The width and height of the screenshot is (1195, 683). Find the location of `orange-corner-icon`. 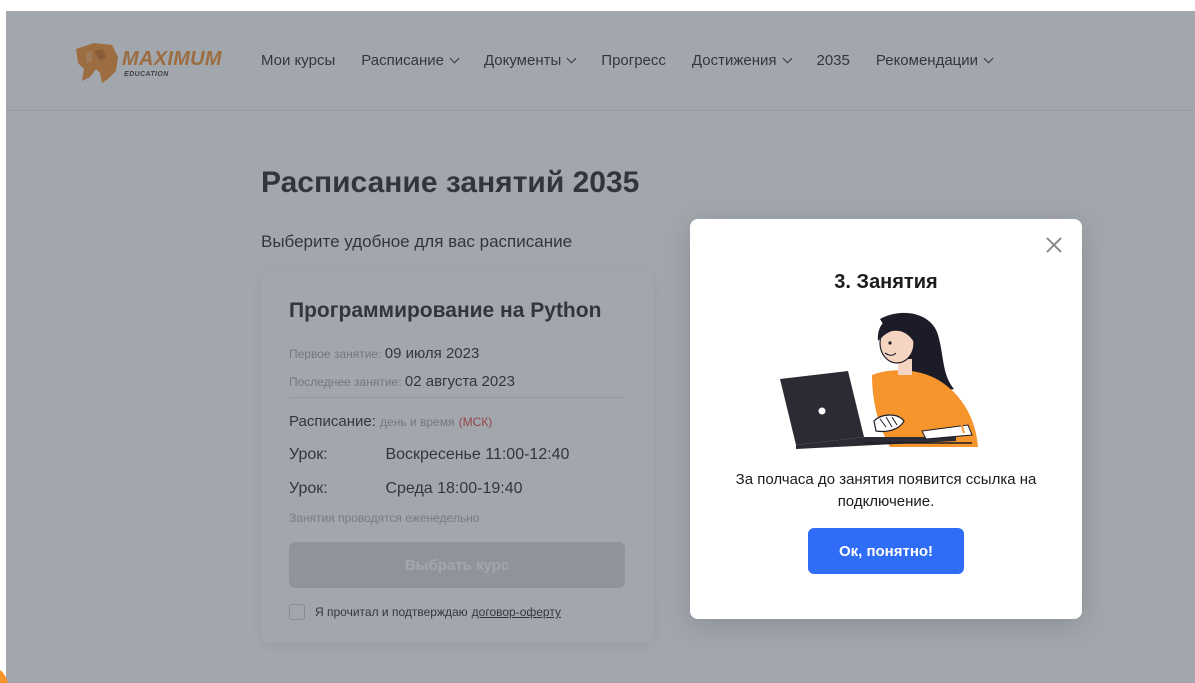

orange-corner-icon is located at coordinates (4, 676).